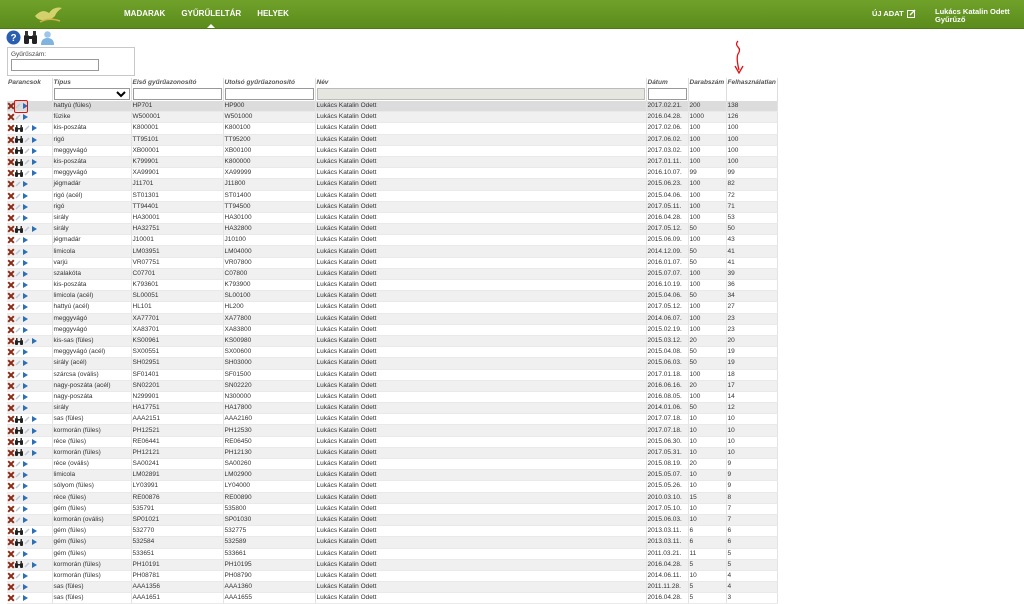  Describe the element at coordinates (47, 37) in the screenshot. I see `user-icon` at that location.